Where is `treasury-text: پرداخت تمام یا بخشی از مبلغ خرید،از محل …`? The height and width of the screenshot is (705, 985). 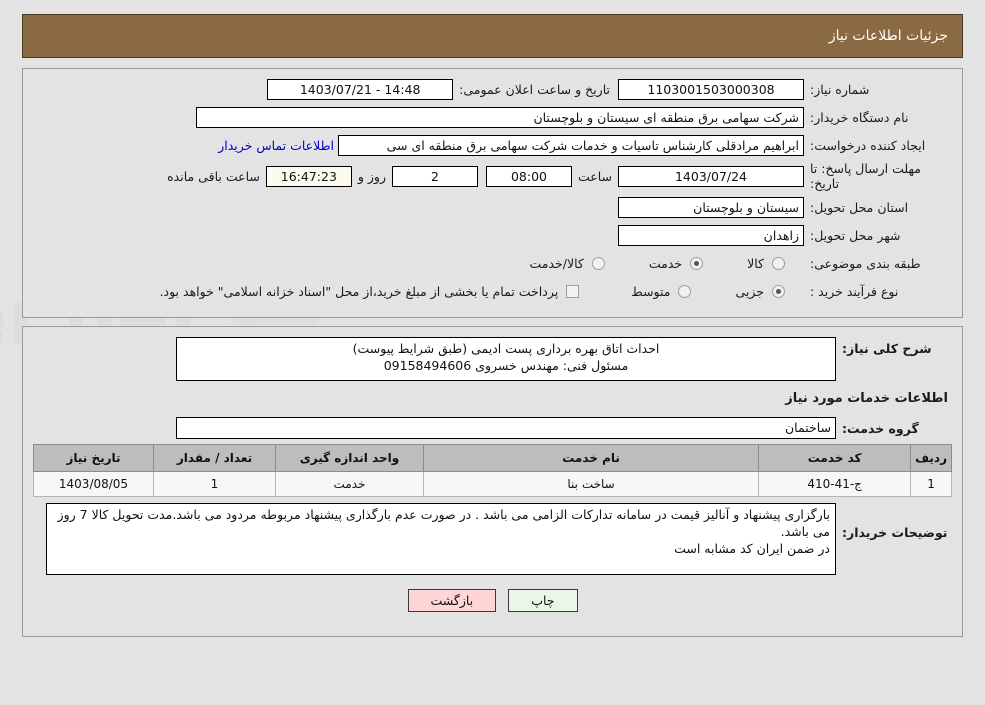
treasury-text: پرداخت تمام یا بخشی از مبلغ خرید،از محل … is located at coordinates (359, 291).